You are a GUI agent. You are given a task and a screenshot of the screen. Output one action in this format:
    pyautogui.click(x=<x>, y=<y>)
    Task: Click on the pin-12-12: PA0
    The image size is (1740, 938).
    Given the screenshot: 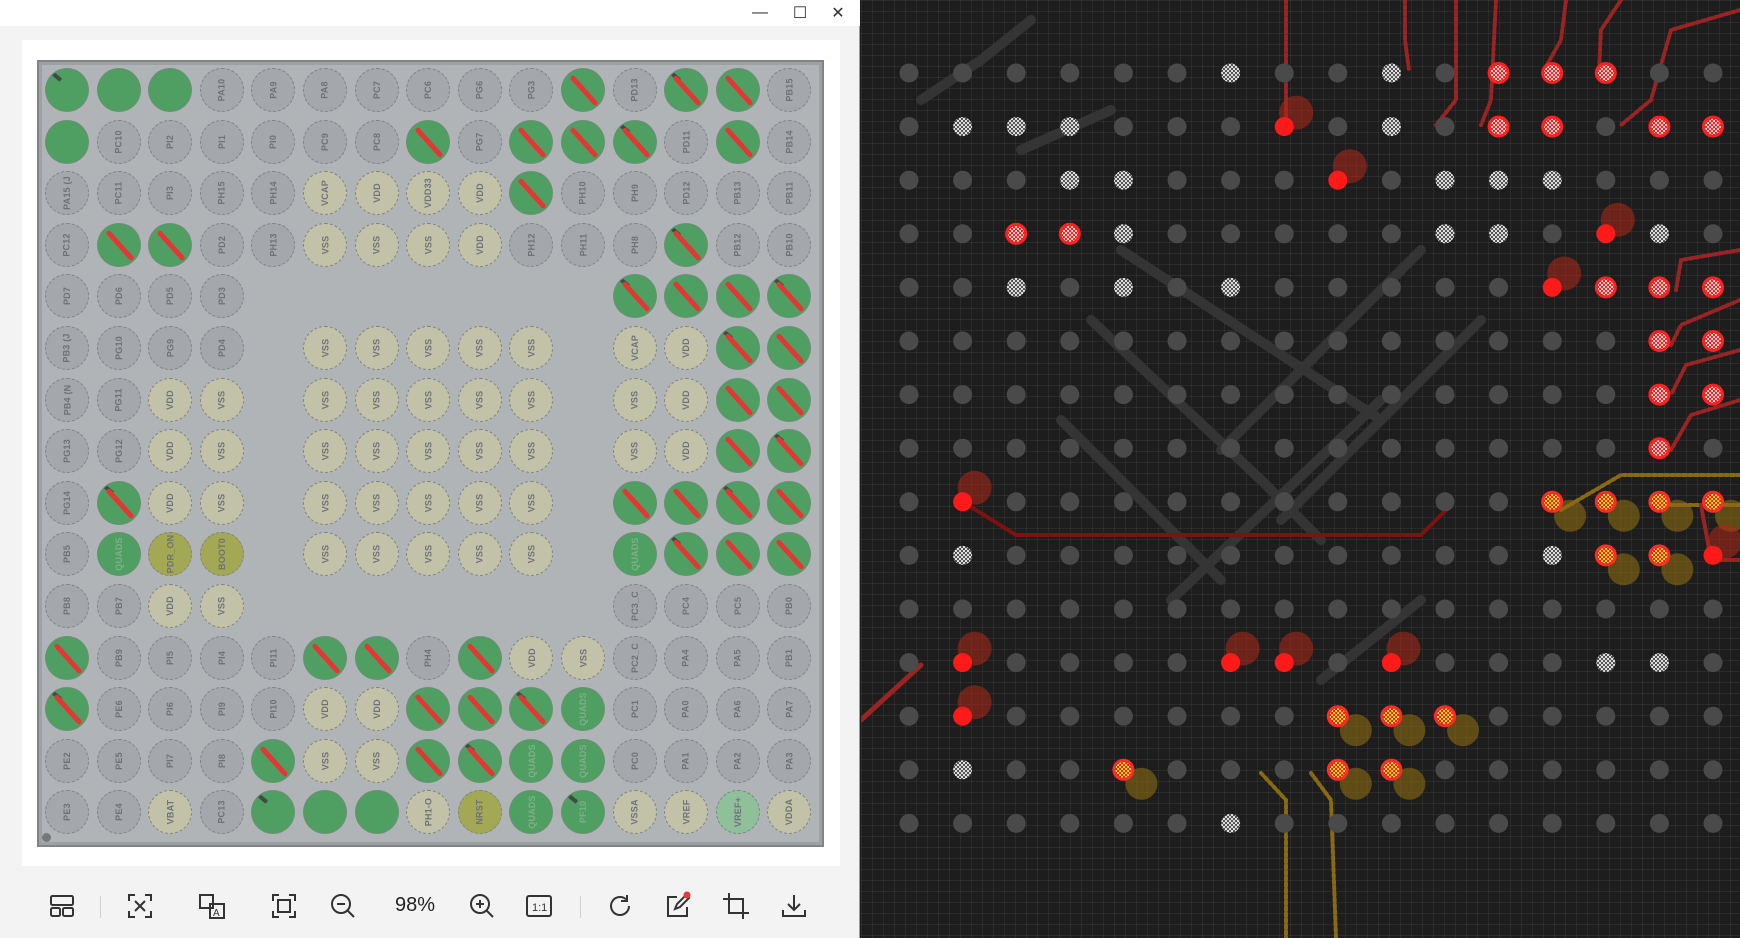 What is the action you would take?
    pyautogui.click(x=686, y=709)
    